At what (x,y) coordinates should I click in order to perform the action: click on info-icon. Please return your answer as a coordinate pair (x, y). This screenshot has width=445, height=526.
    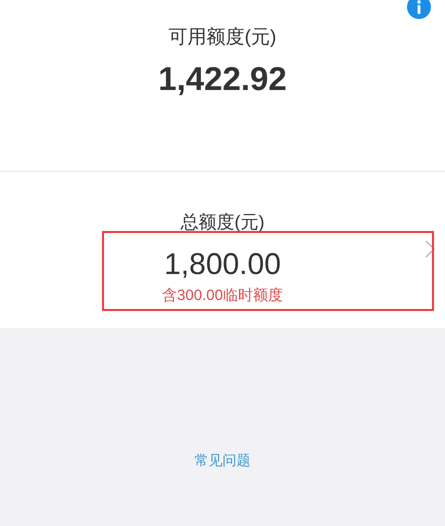
    Looking at the image, I should click on (419, 9).